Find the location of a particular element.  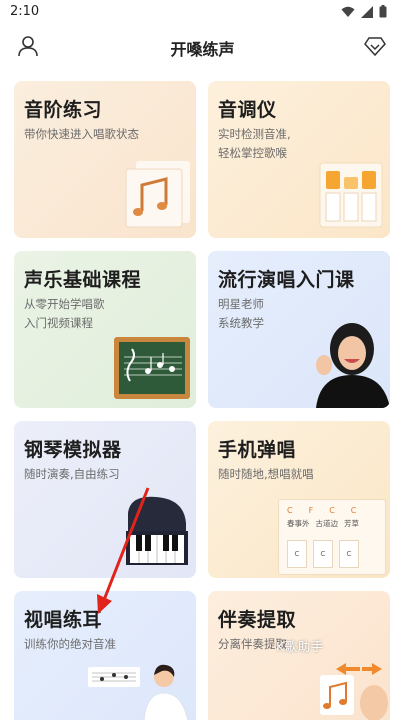

card-title: 手机弹唱 is located at coordinates (257, 450).